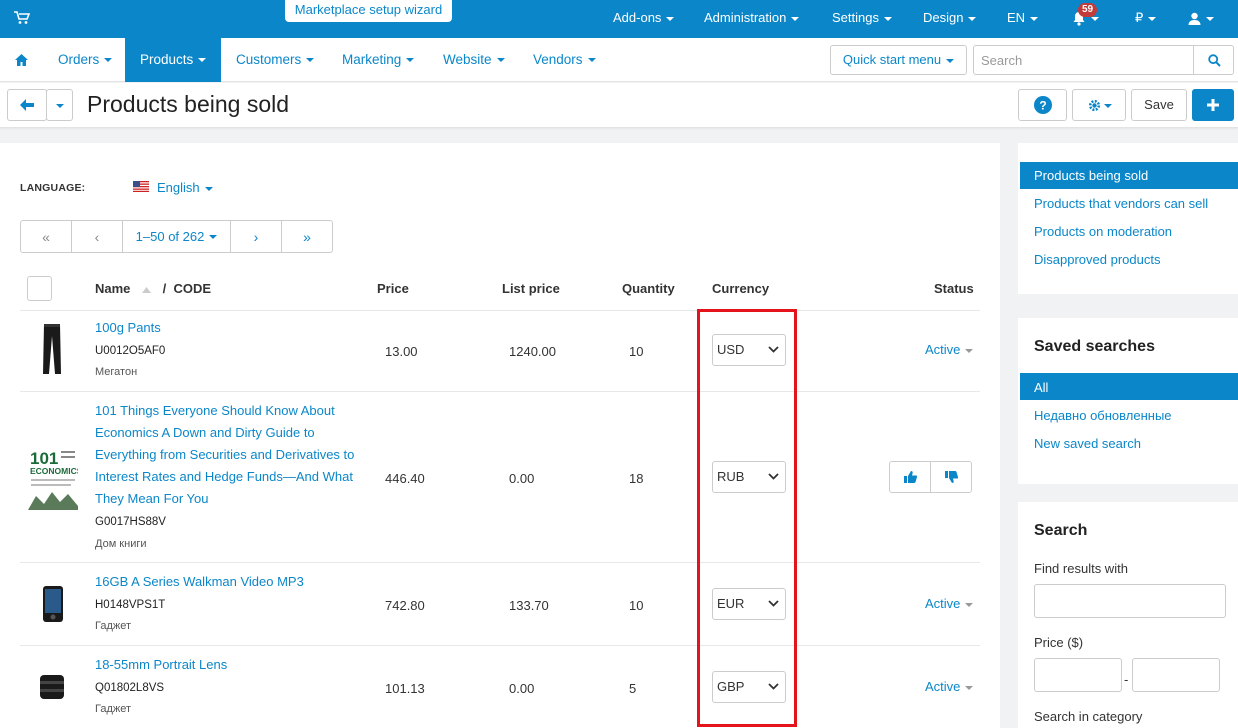  What do you see at coordinates (224, 477) in the screenshot?
I see `product-name-line: Interest Rates and Hedge Funds—And What` at bounding box center [224, 477].